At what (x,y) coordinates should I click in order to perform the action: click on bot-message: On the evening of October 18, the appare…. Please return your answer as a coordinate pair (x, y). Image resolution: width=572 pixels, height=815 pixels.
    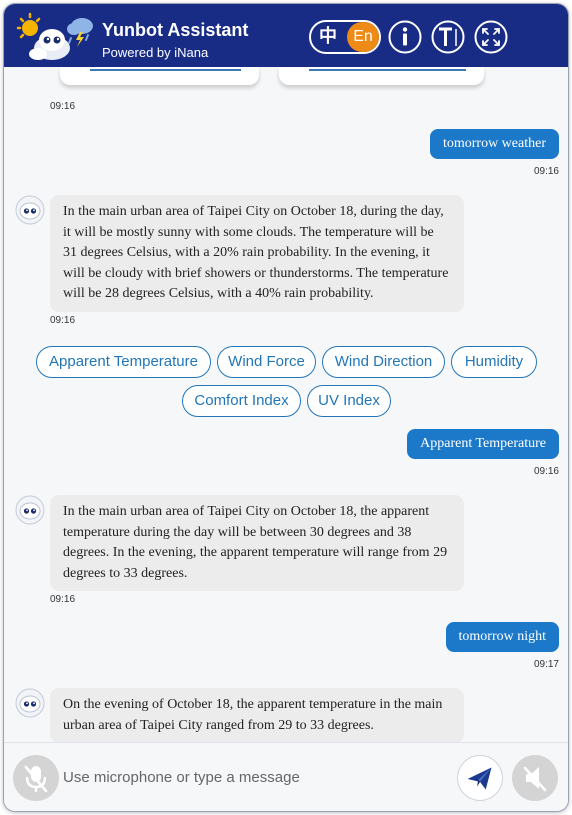
    Looking at the image, I should click on (257, 715).